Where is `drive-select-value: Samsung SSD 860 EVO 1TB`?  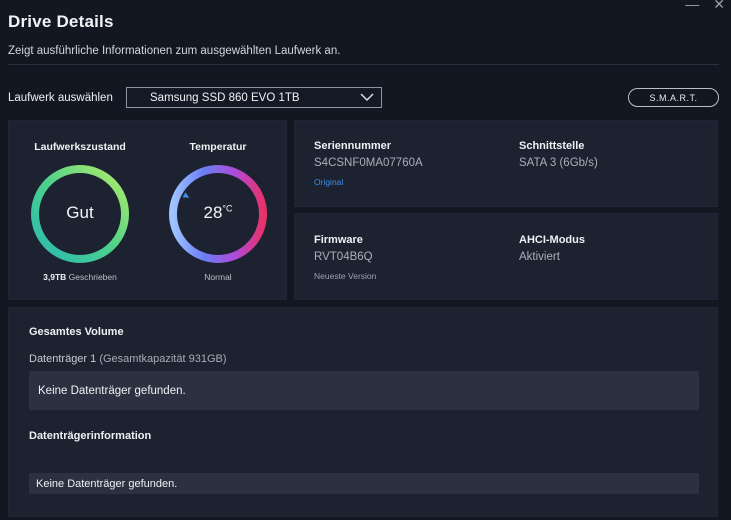 drive-select-value: Samsung SSD 860 EVO 1TB is located at coordinates (225, 97).